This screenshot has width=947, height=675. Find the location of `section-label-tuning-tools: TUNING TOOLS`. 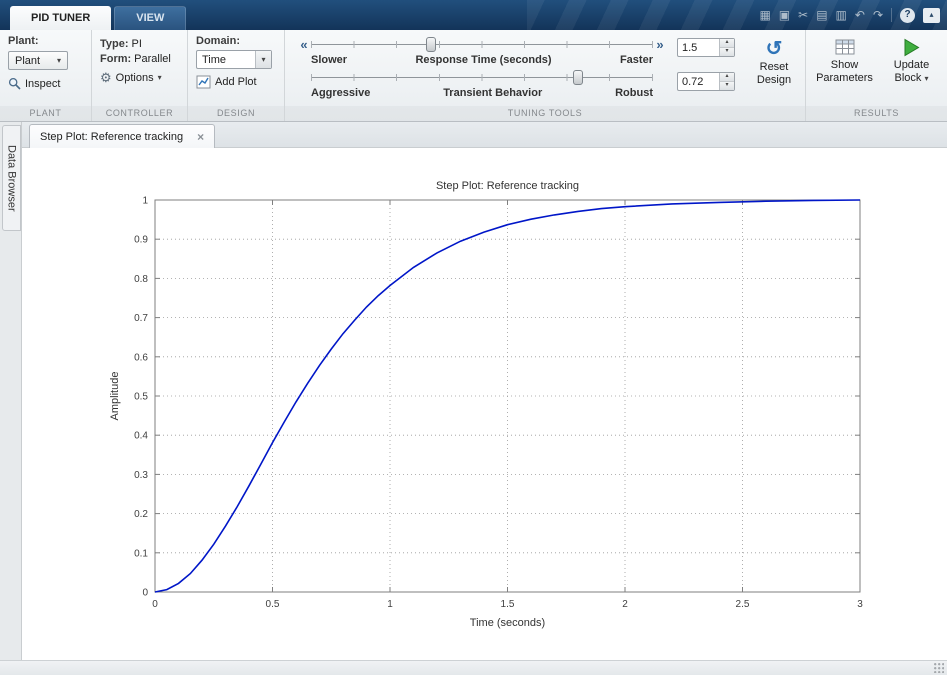

section-label-tuning-tools: TUNING TOOLS is located at coordinates (545, 113).